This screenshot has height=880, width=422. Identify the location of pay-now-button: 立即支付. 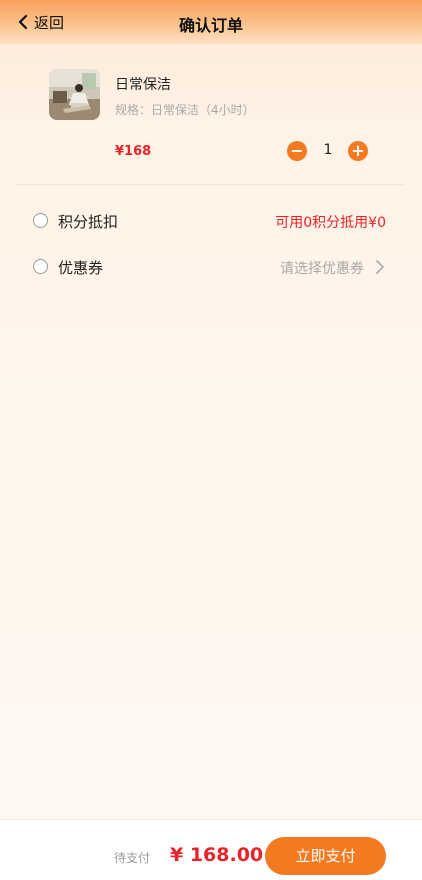
(325, 856).